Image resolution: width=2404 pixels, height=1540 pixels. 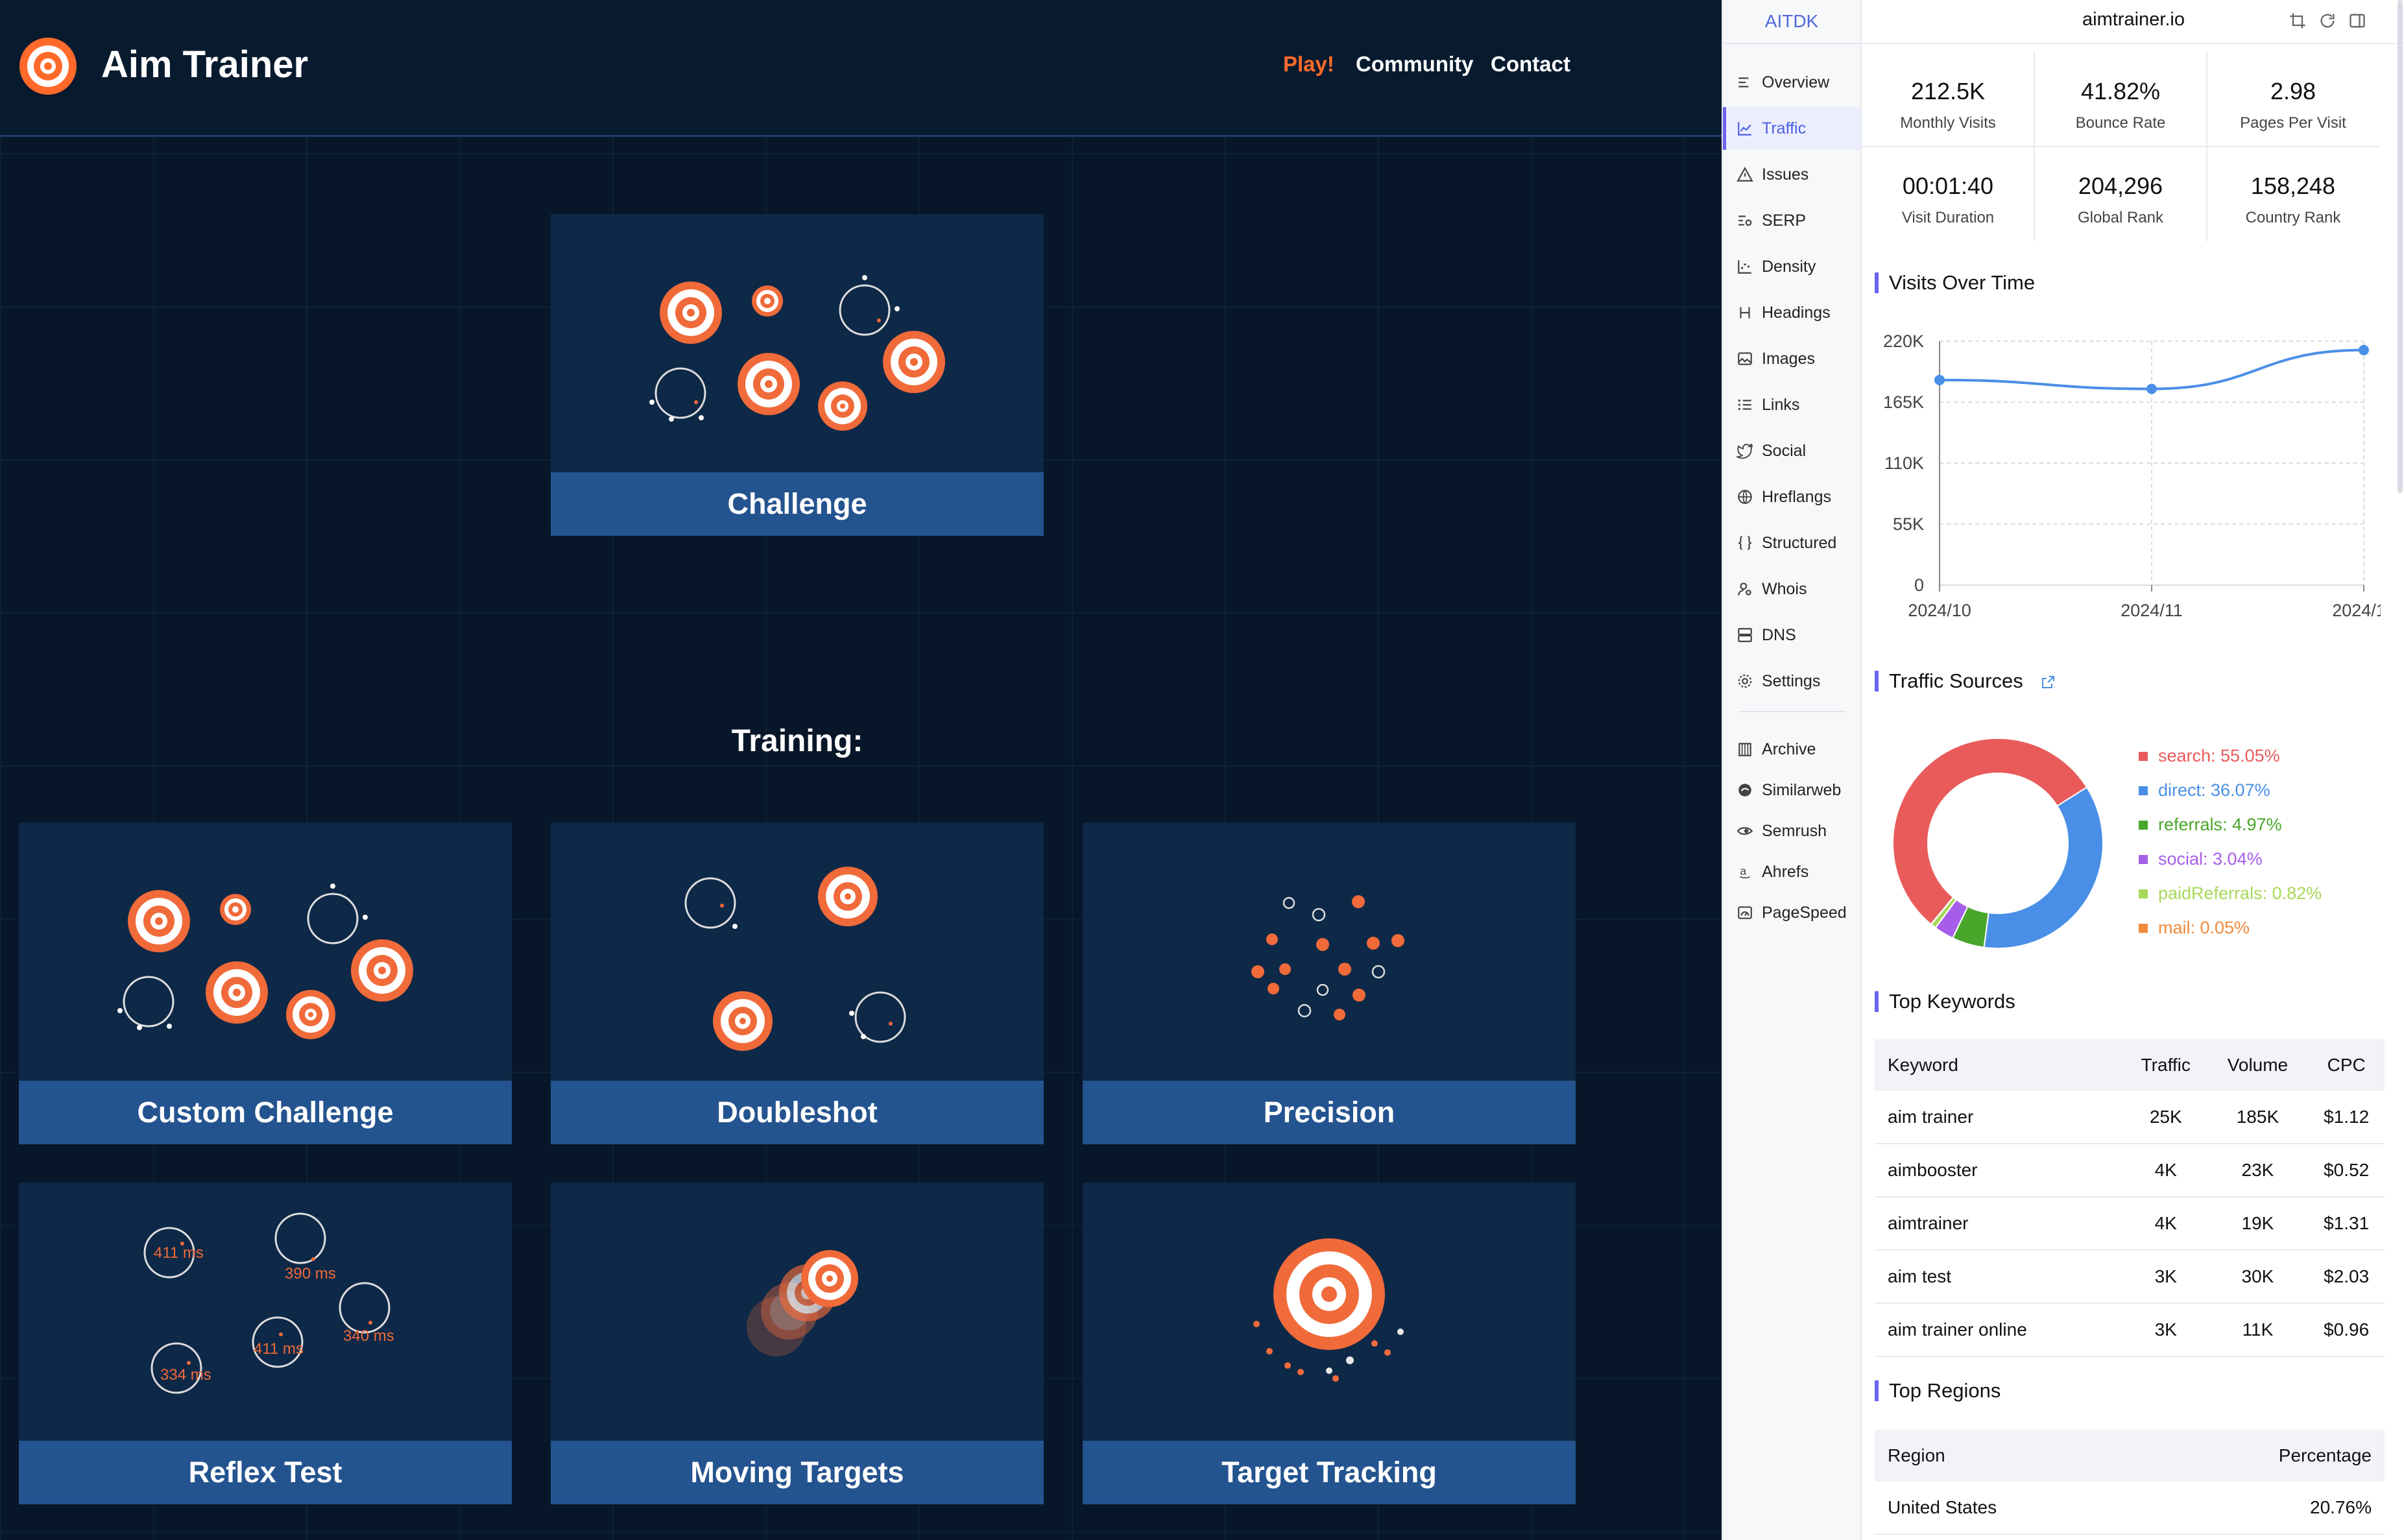 What do you see at coordinates (2258, 1224) in the screenshot?
I see `table-cell: 19K` at bounding box center [2258, 1224].